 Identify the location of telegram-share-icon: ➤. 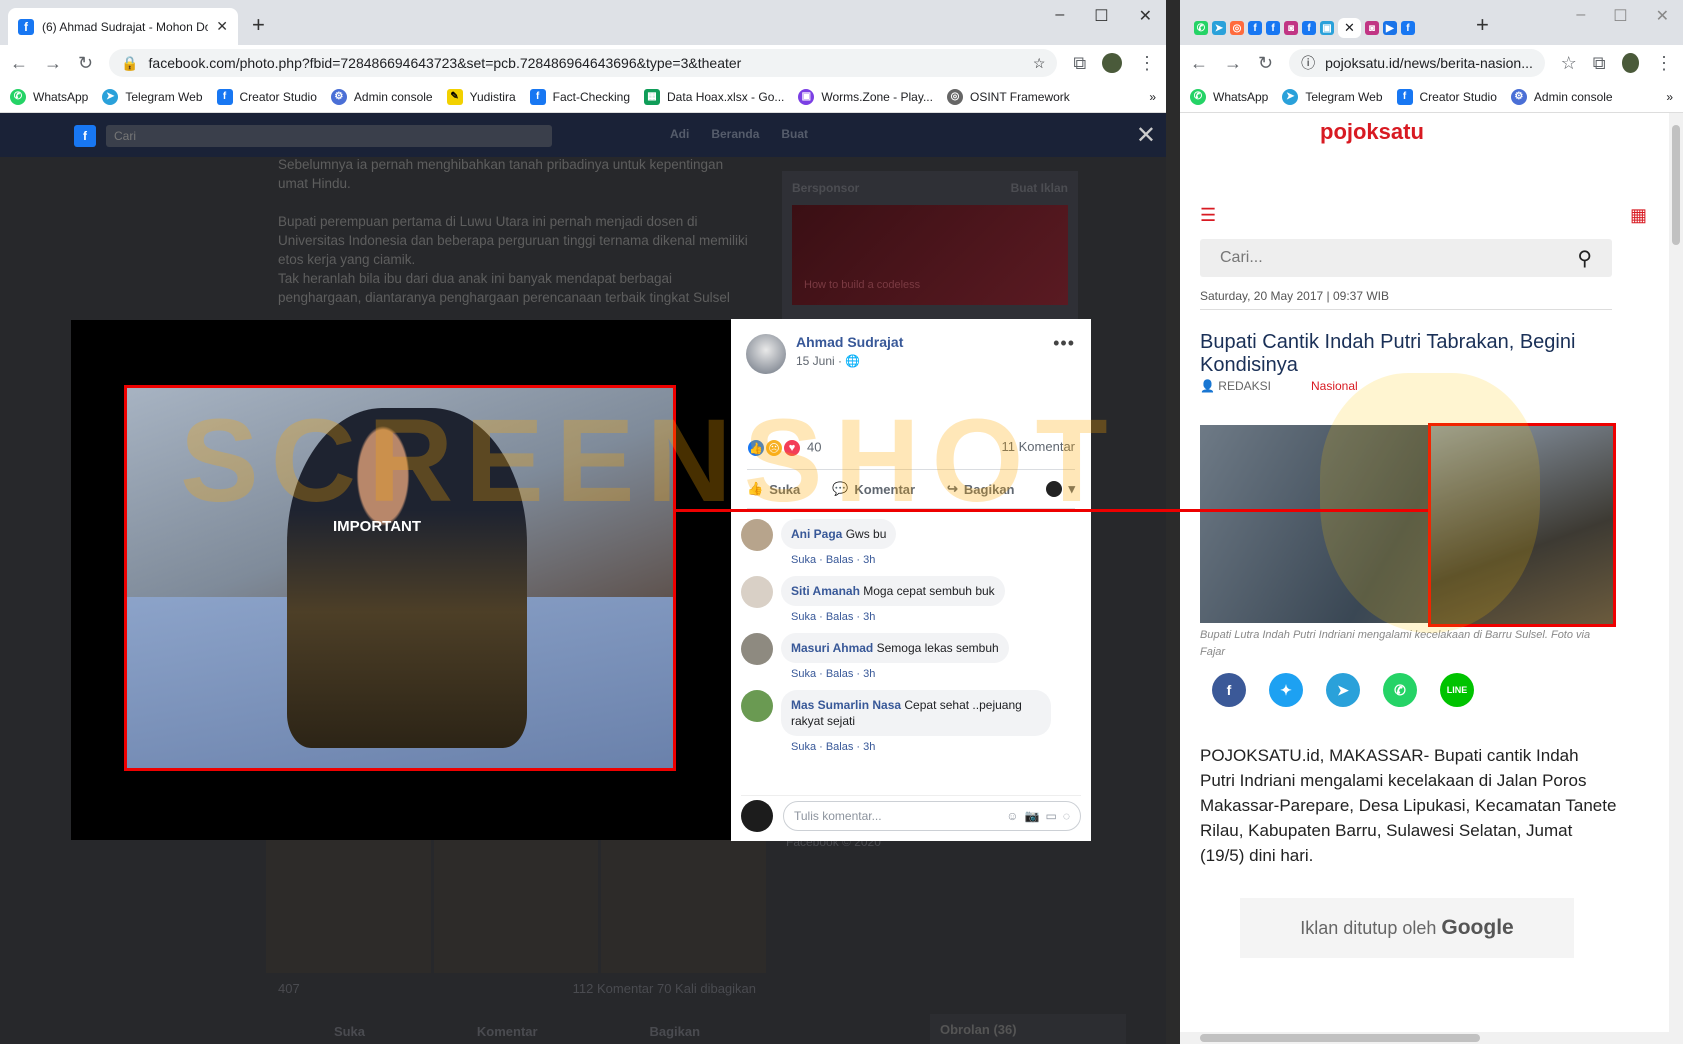
(1343, 690).